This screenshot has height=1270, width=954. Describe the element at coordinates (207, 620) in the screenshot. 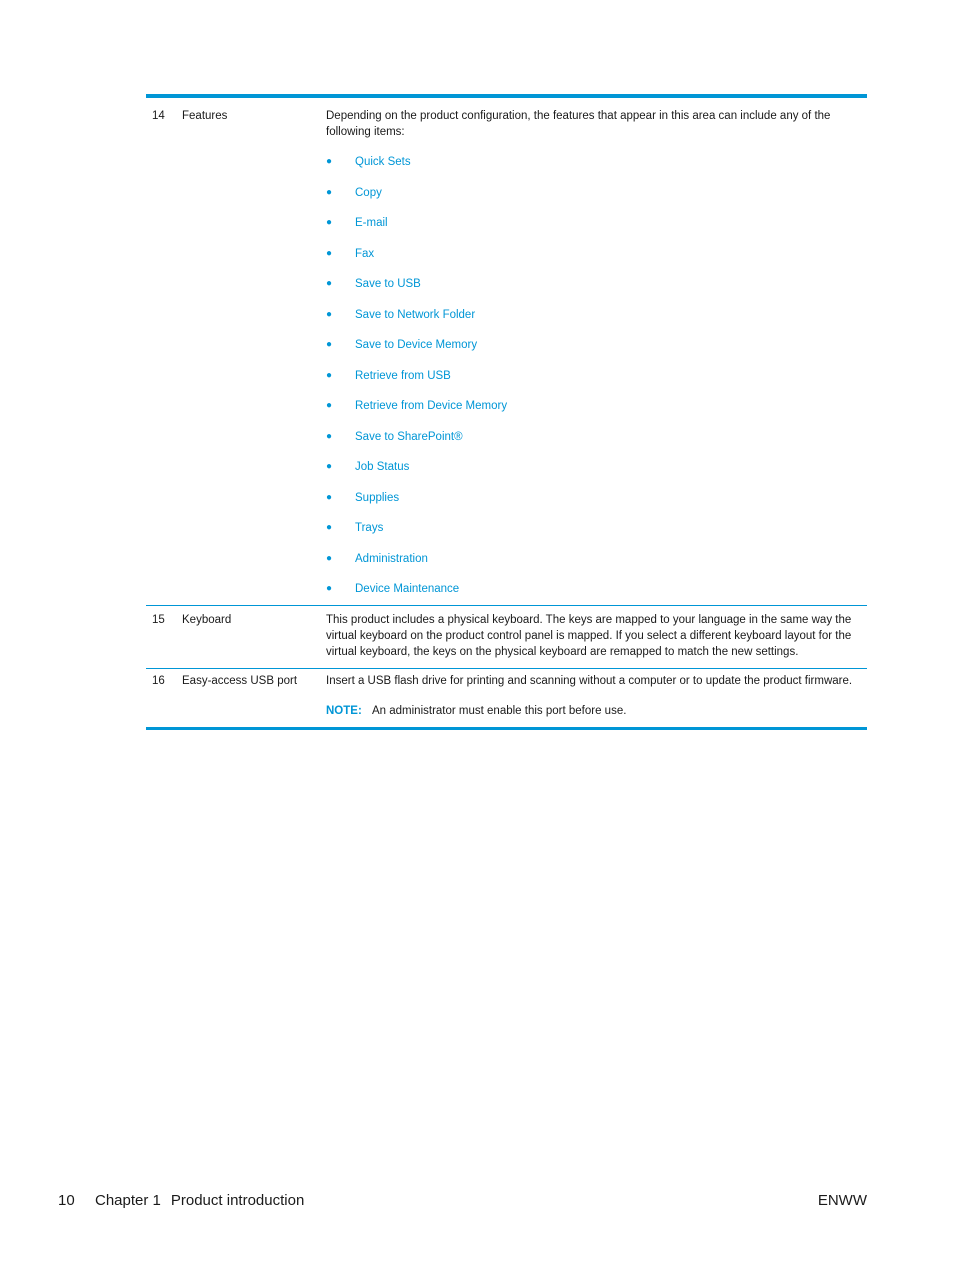

I see `row-label: Keyboard` at that location.